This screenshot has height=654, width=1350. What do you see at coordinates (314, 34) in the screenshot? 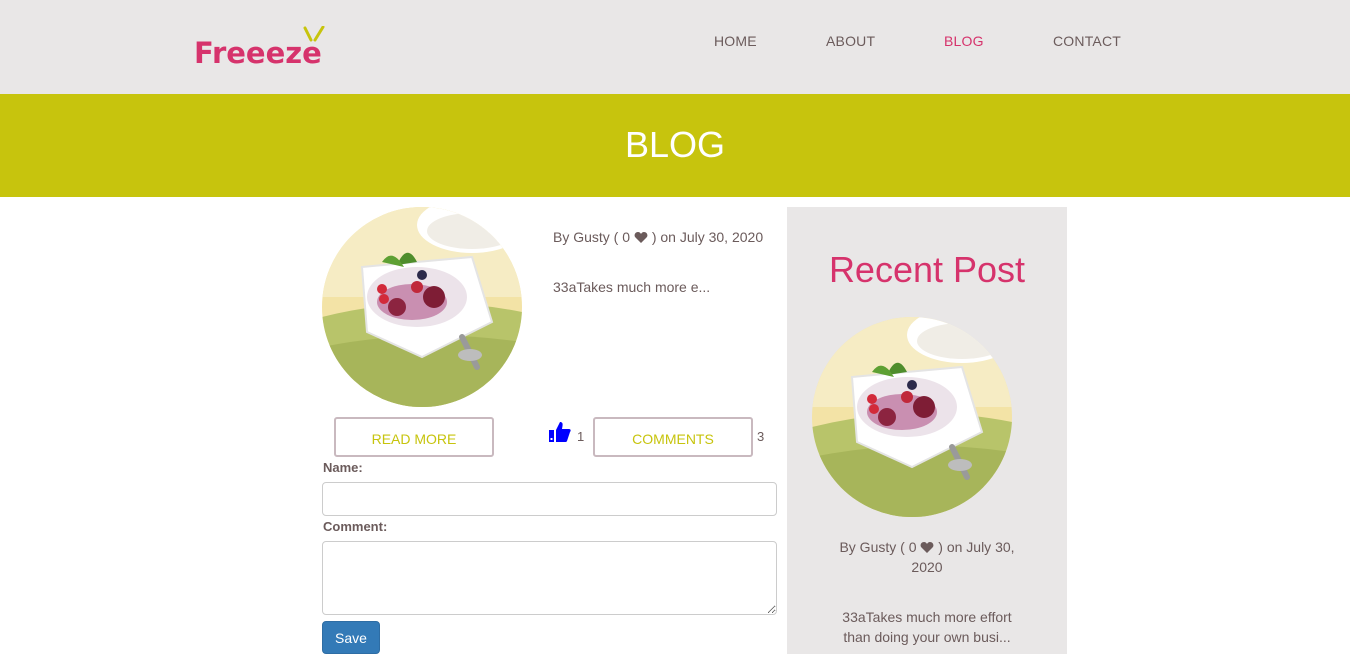
I see `sprout-icon` at bounding box center [314, 34].